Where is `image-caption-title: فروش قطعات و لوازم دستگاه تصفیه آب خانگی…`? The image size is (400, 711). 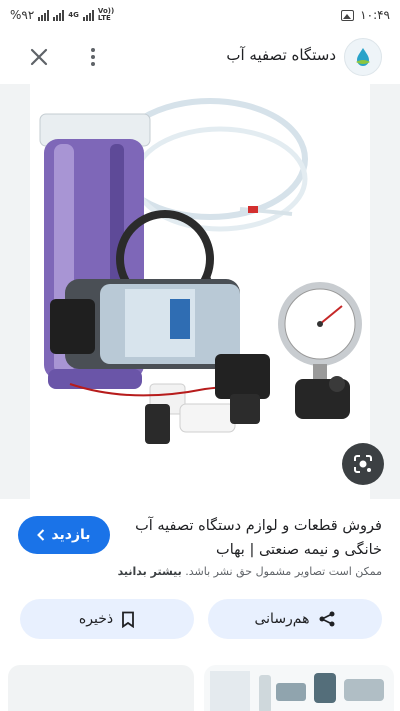
image-caption-title: فروش قطعات و لوازم دستگاه تصفیه آب خانگی… is located at coordinates (249, 538).